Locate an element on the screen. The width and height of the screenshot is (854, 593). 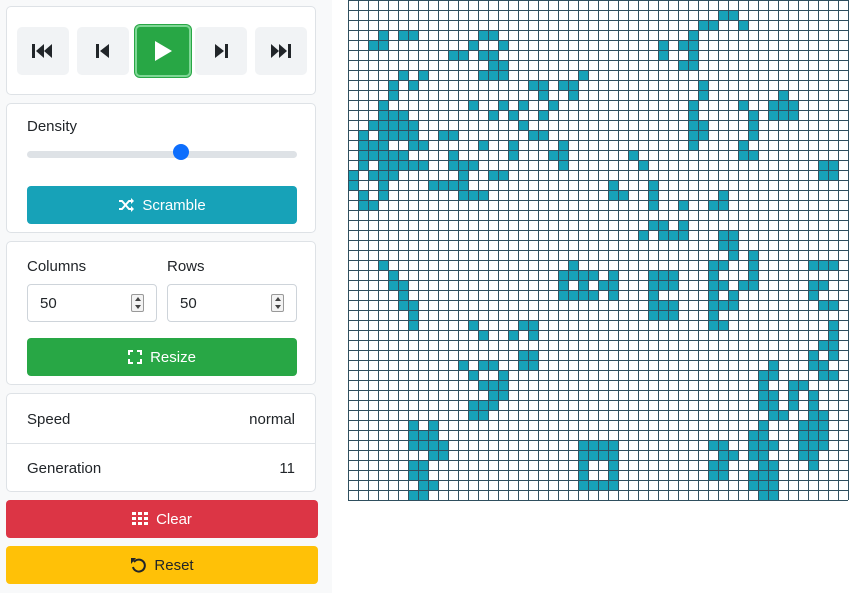
density-slider is located at coordinates (162, 154).